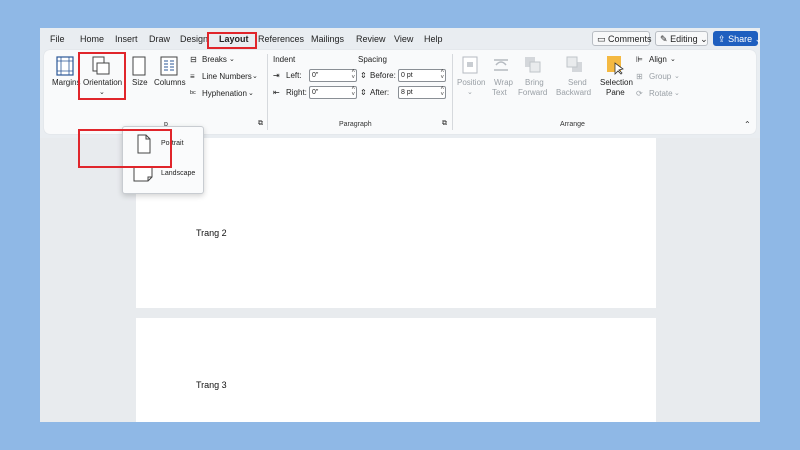 This screenshot has height=450, width=800. Describe the element at coordinates (661, 93) in the screenshot. I see `rotate-button: Rotate` at that location.